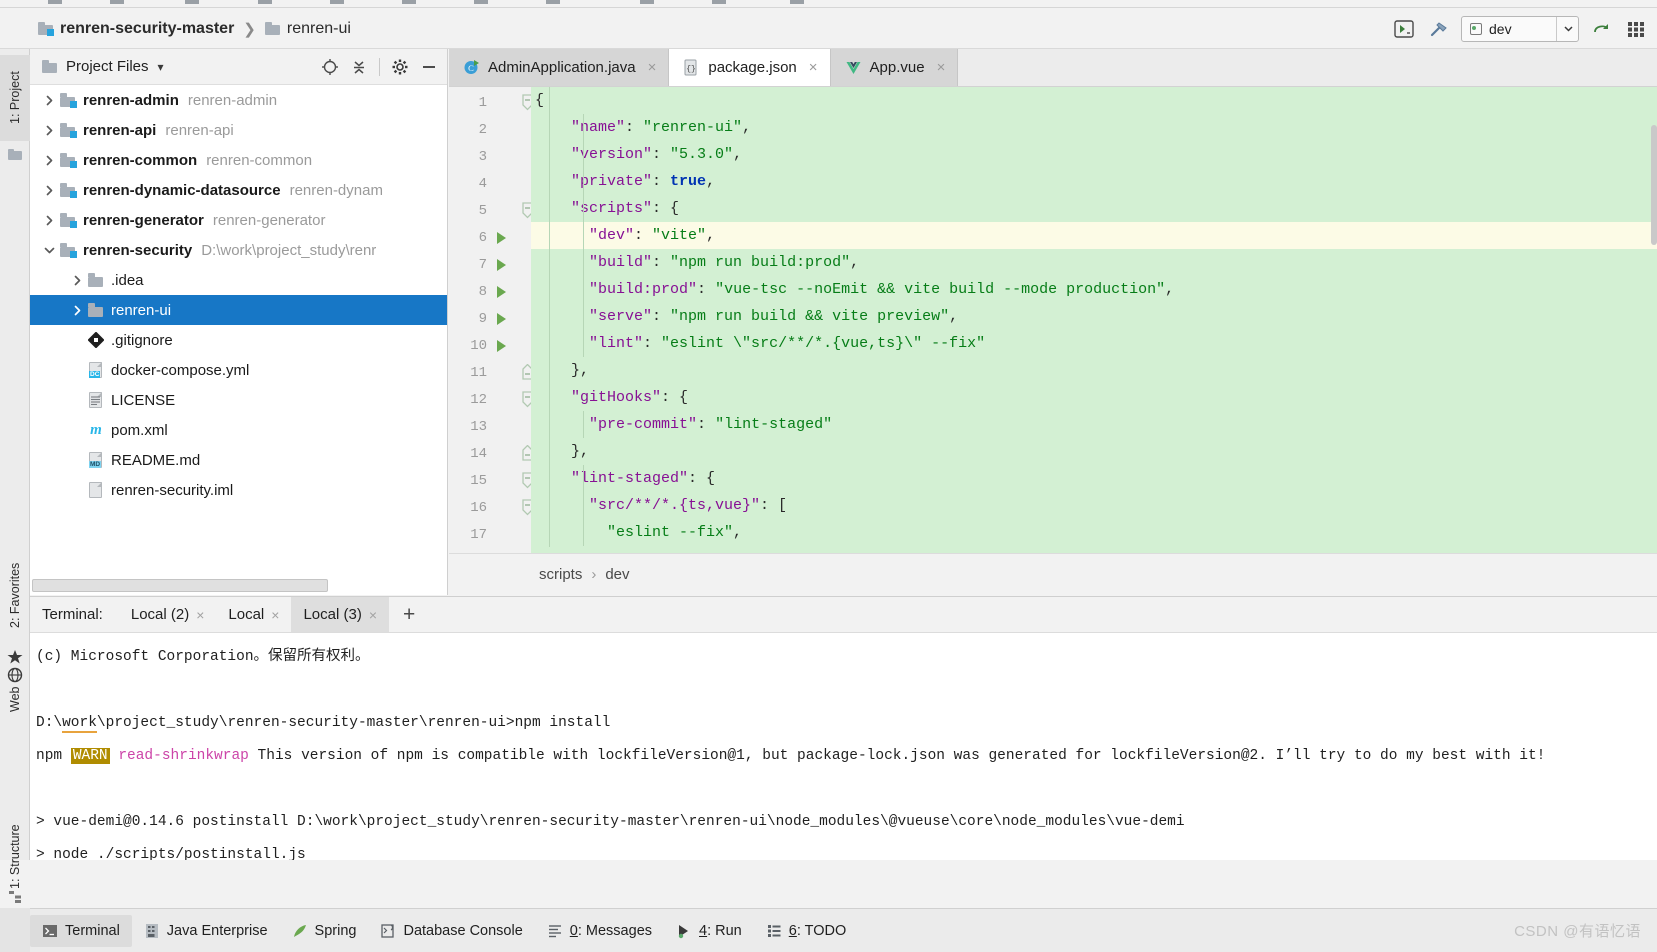 This screenshot has height=952, width=1657. Describe the element at coordinates (238, 310) in the screenshot. I see `tree-row: renren-ui` at that location.